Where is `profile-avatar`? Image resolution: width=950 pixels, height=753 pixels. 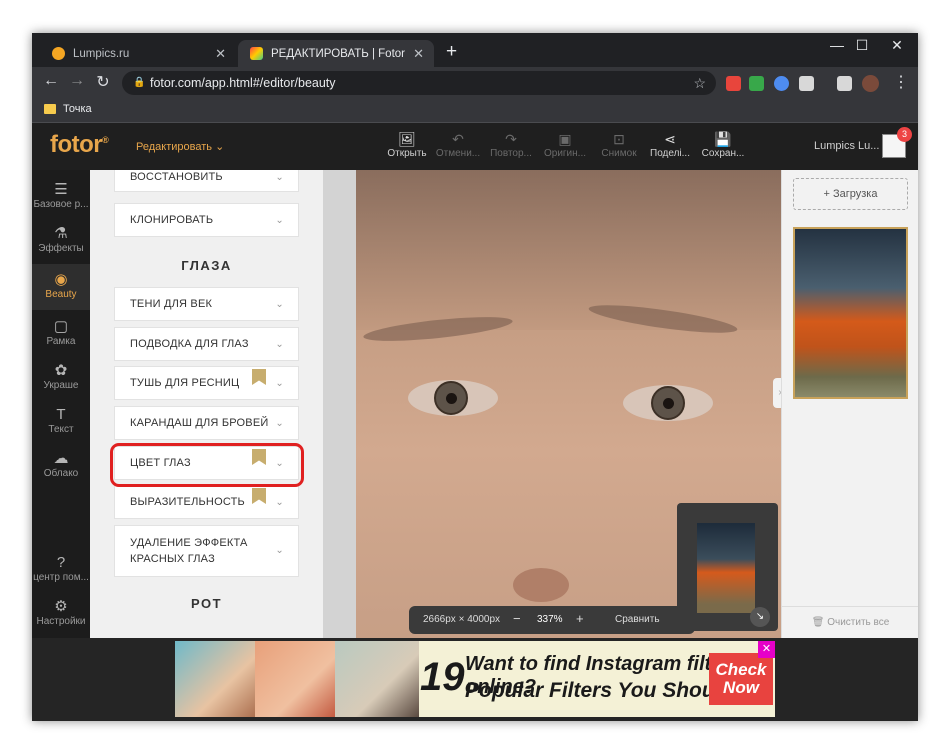
profile-avatar is located at coordinates (870, 83).